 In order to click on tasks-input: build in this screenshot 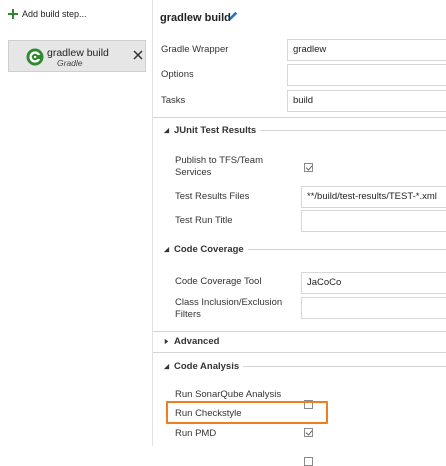, I will do `click(366, 101)`.